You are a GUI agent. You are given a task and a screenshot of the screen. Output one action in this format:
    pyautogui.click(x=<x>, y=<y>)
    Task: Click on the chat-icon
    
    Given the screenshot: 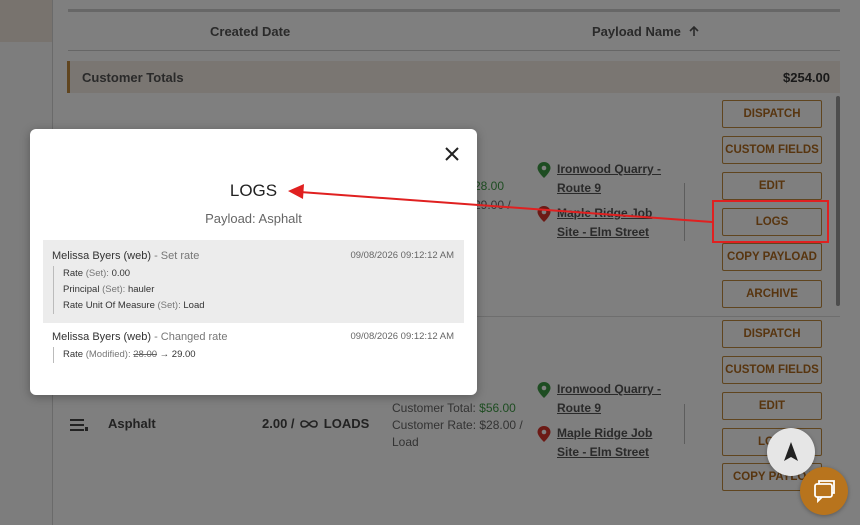 What is the action you would take?
    pyautogui.click(x=824, y=492)
    